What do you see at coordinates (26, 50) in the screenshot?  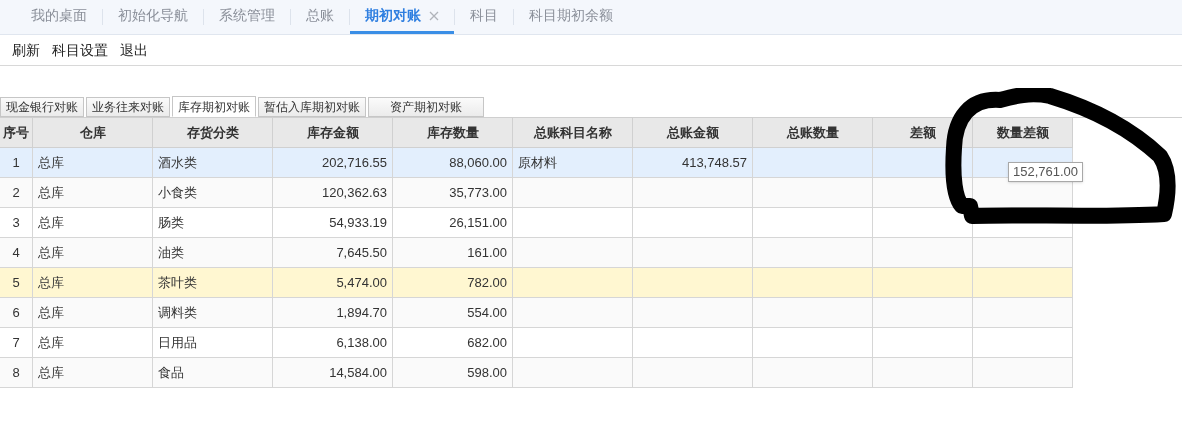 I see `toolbar-button: 刷新` at bounding box center [26, 50].